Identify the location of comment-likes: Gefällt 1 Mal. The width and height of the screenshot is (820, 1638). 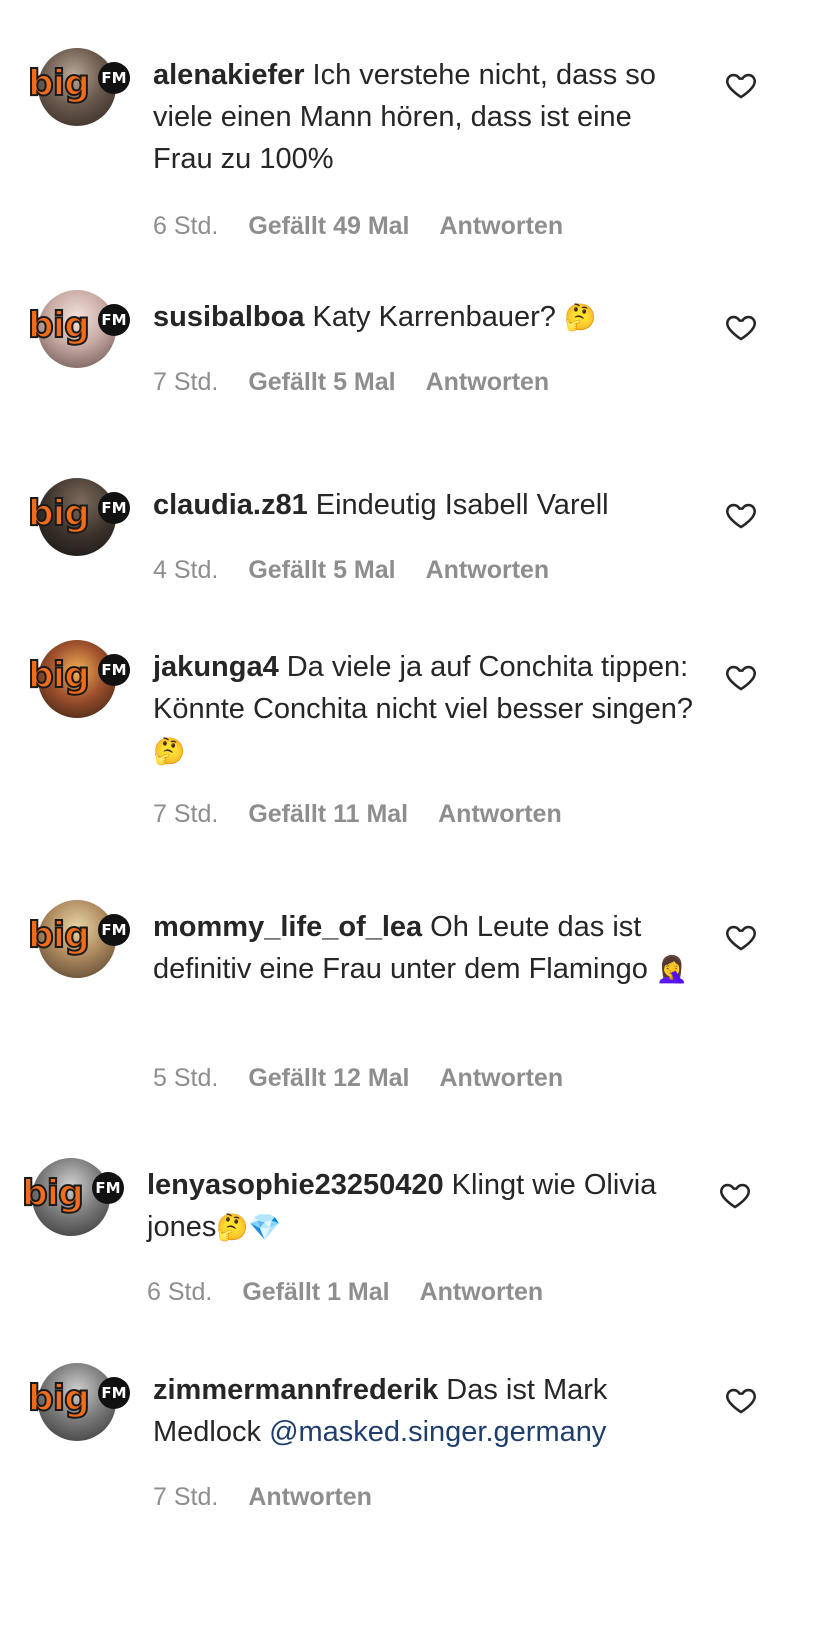
(315, 1292).